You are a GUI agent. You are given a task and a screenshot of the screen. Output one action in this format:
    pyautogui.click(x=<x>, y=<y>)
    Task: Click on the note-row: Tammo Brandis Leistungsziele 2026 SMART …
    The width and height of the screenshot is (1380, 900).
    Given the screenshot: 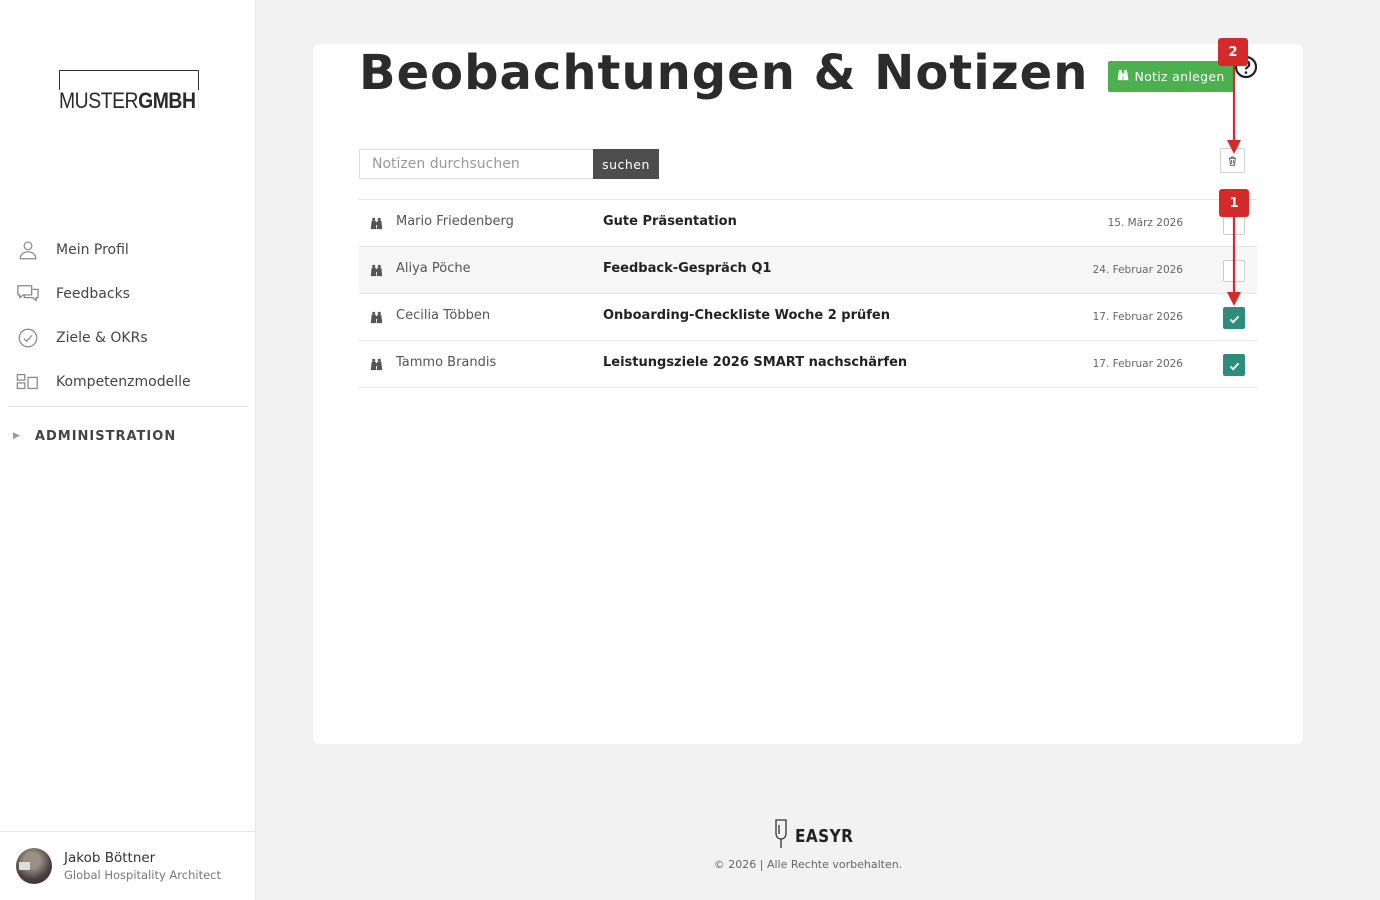 What is the action you would take?
    pyautogui.click(x=808, y=364)
    